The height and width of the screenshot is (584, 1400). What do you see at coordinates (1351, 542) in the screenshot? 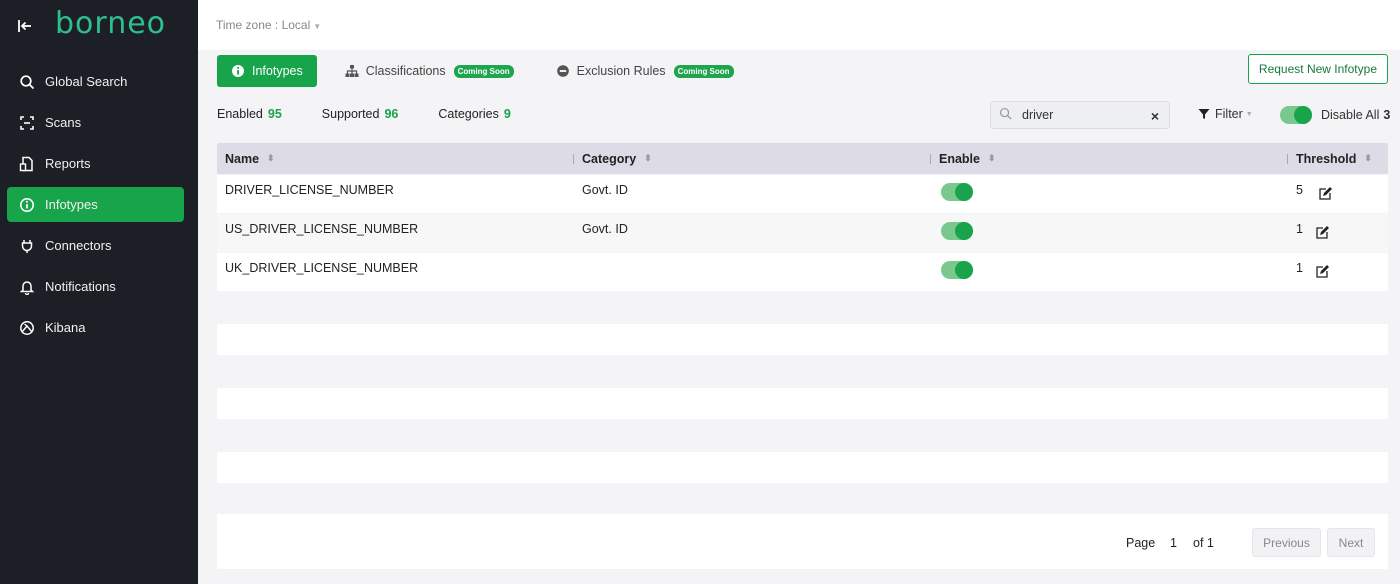
I see `next-page-button: Next` at bounding box center [1351, 542].